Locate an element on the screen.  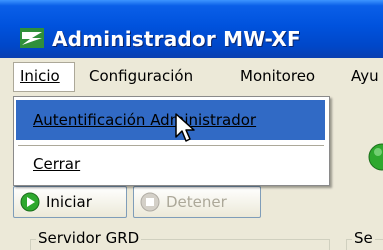
status-light-icon is located at coordinates (375, 157).